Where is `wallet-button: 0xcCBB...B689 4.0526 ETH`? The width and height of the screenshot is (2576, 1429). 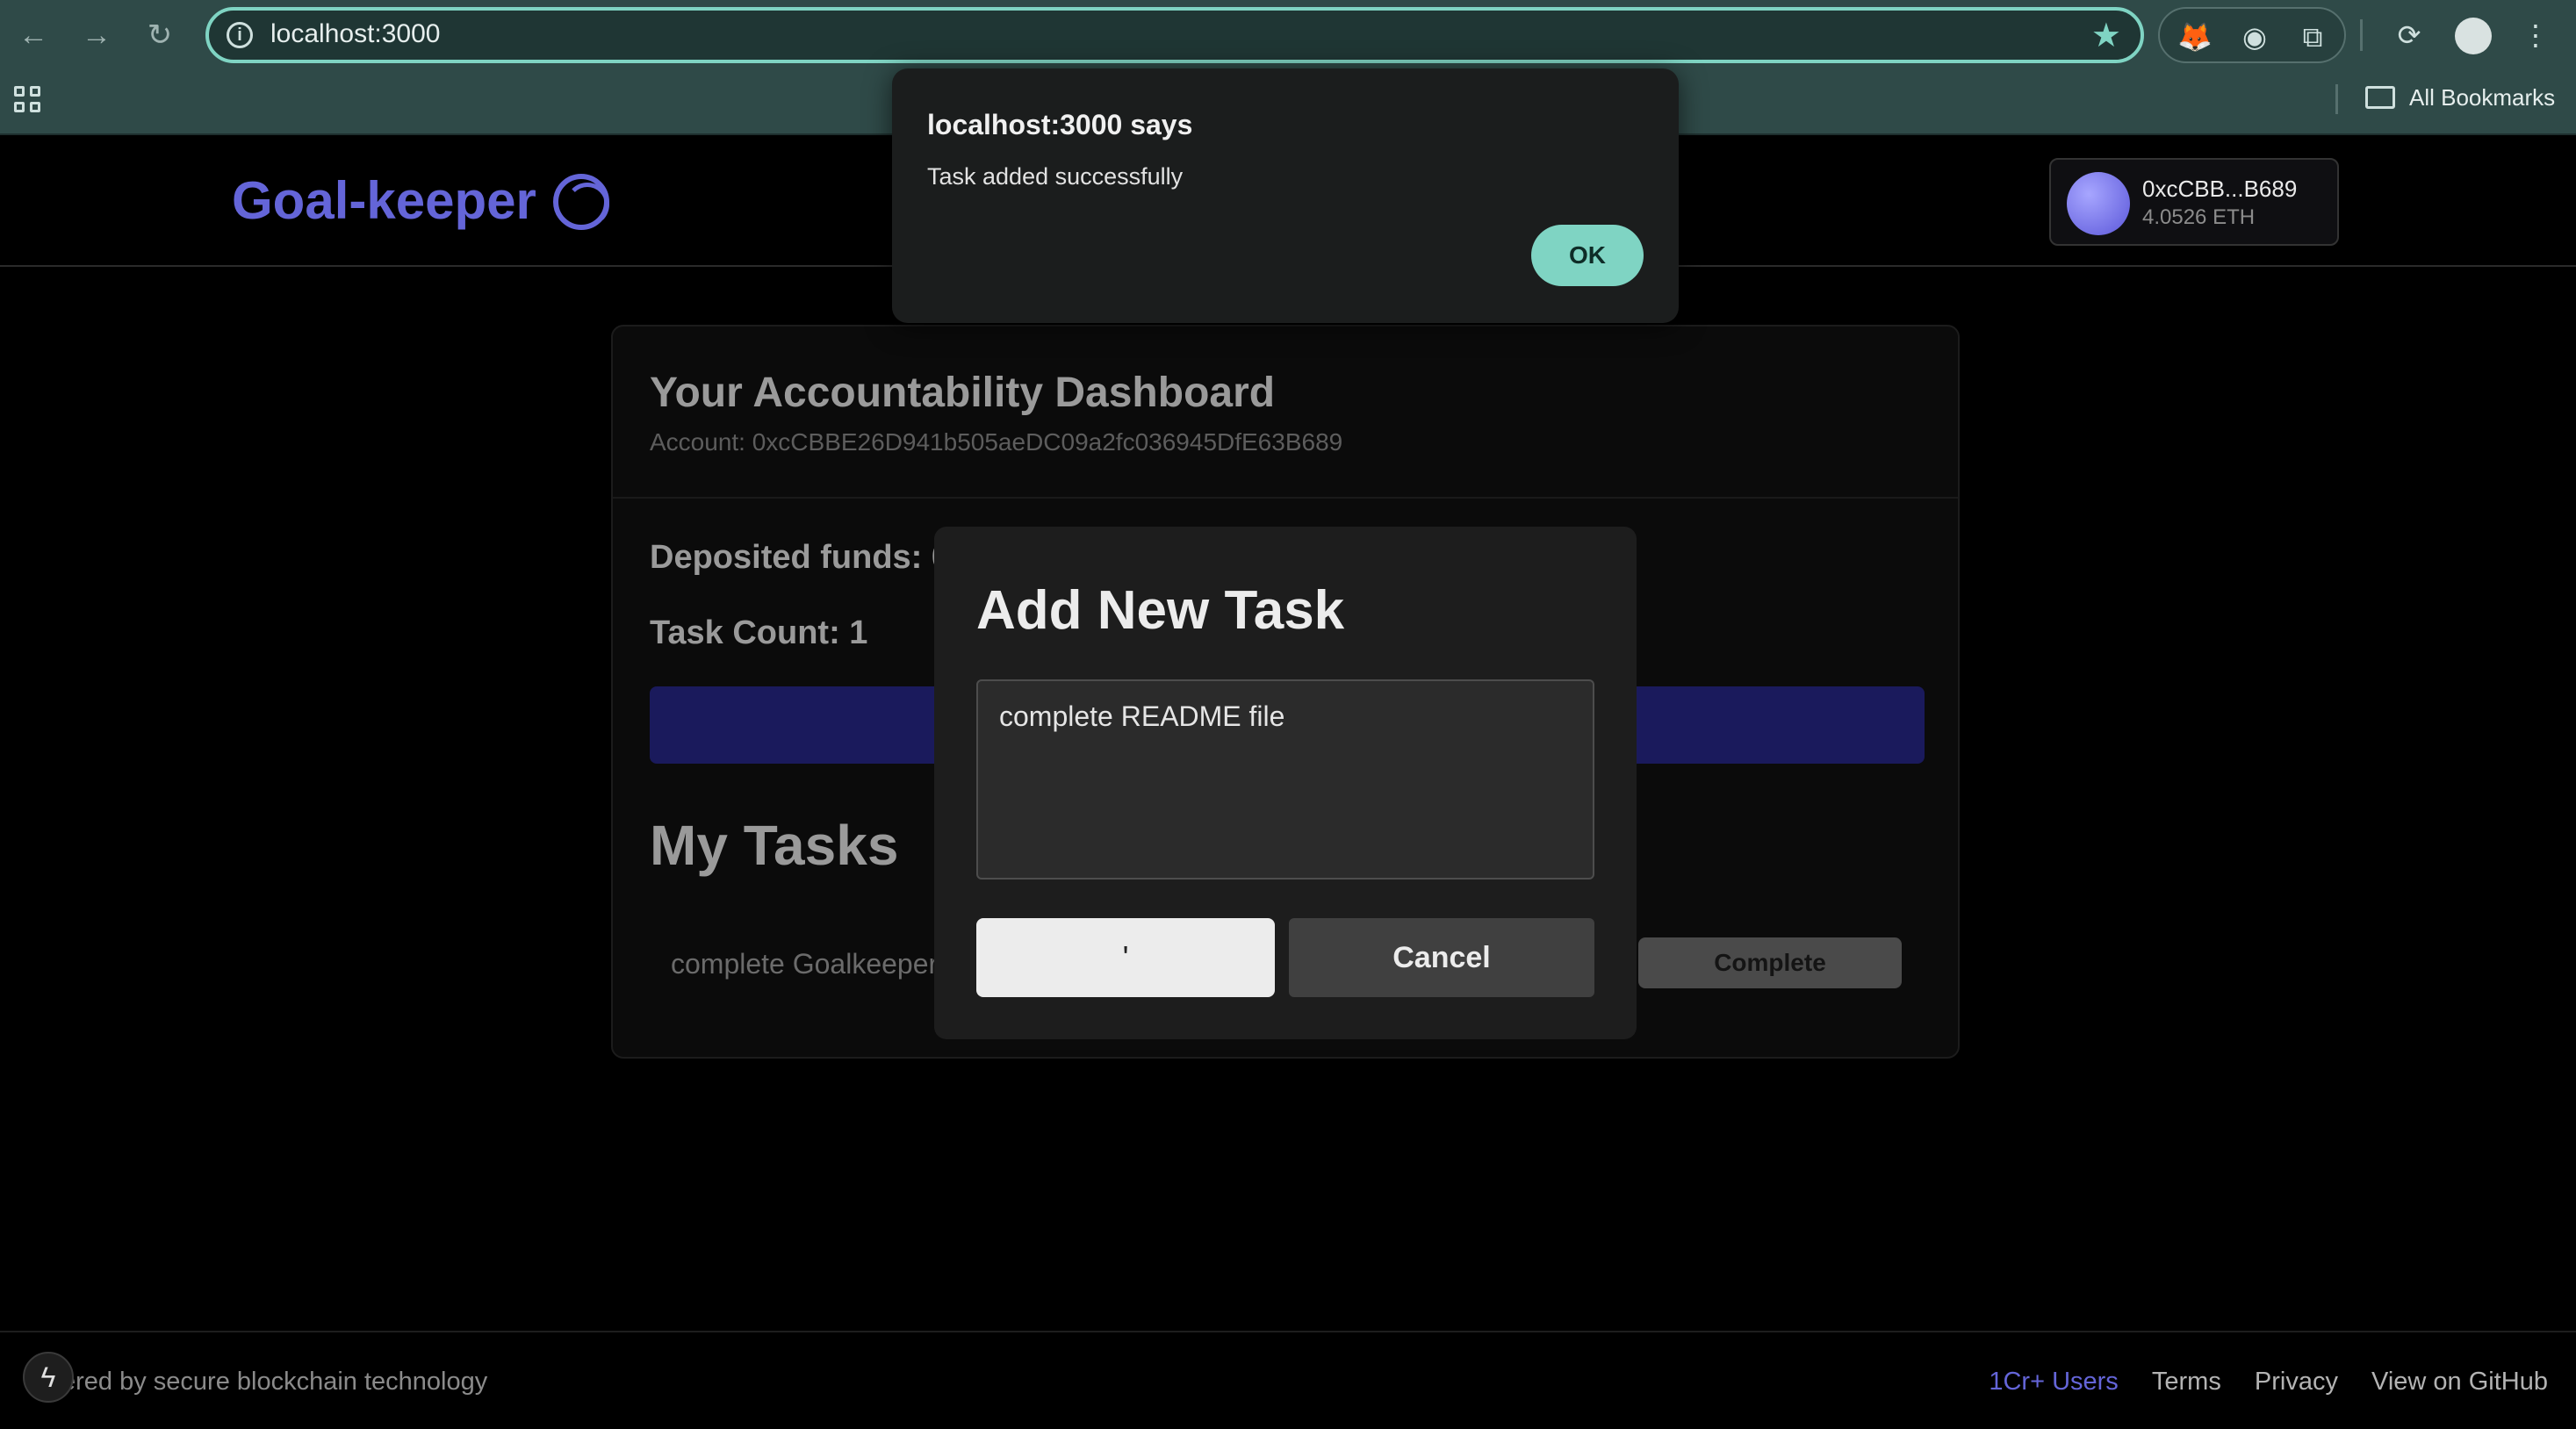 wallet-button: 0xcCBB...B689 4.0526 ETH is located at coordinates (2194, 202).